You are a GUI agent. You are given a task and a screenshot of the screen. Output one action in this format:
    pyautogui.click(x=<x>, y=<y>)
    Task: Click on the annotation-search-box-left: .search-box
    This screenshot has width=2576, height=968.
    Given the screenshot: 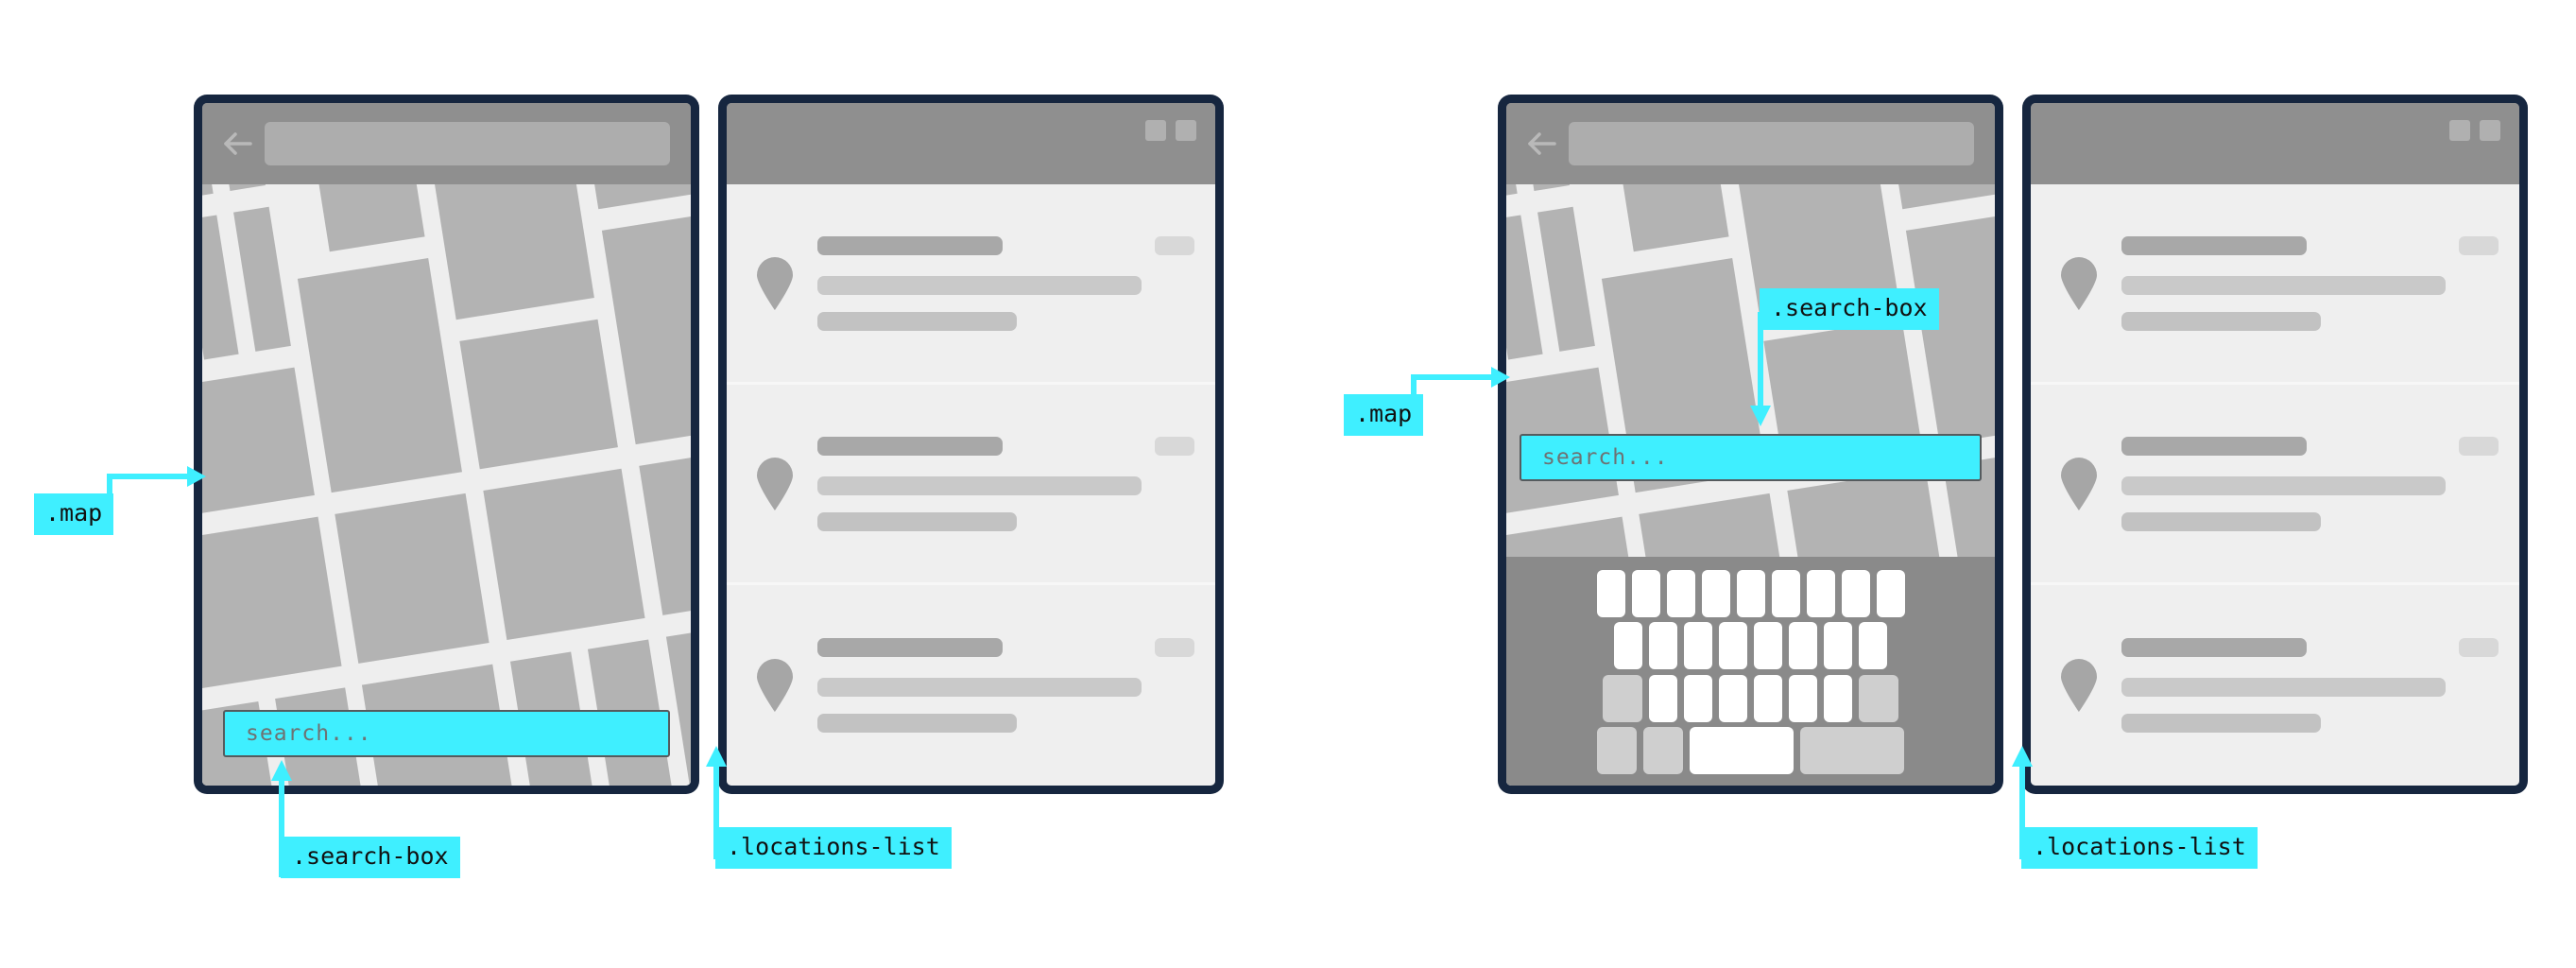 What is the action you would take?
    pyautogui.click(x=370, y=858)
    